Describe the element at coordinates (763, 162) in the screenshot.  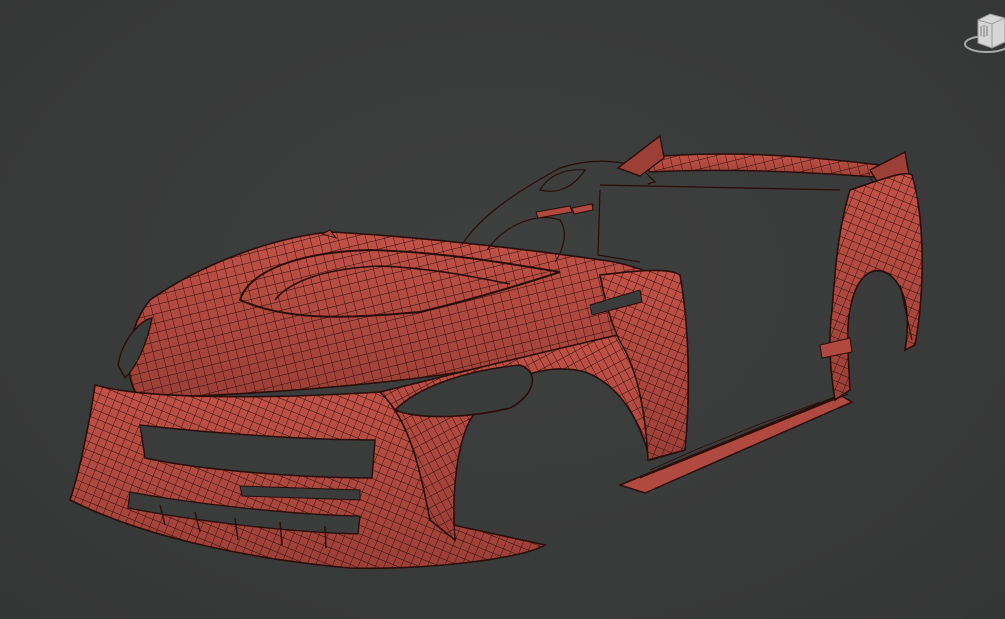
I see `rear-wing` at that location.